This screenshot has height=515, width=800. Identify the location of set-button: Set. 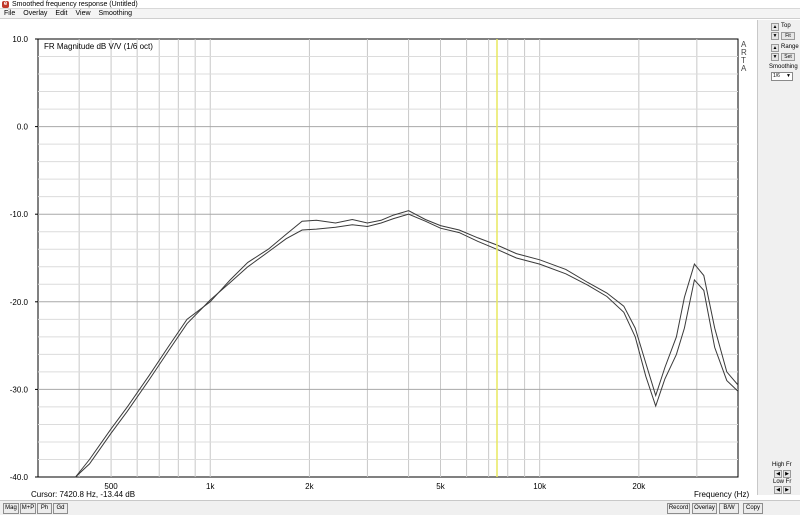
(788, 57).